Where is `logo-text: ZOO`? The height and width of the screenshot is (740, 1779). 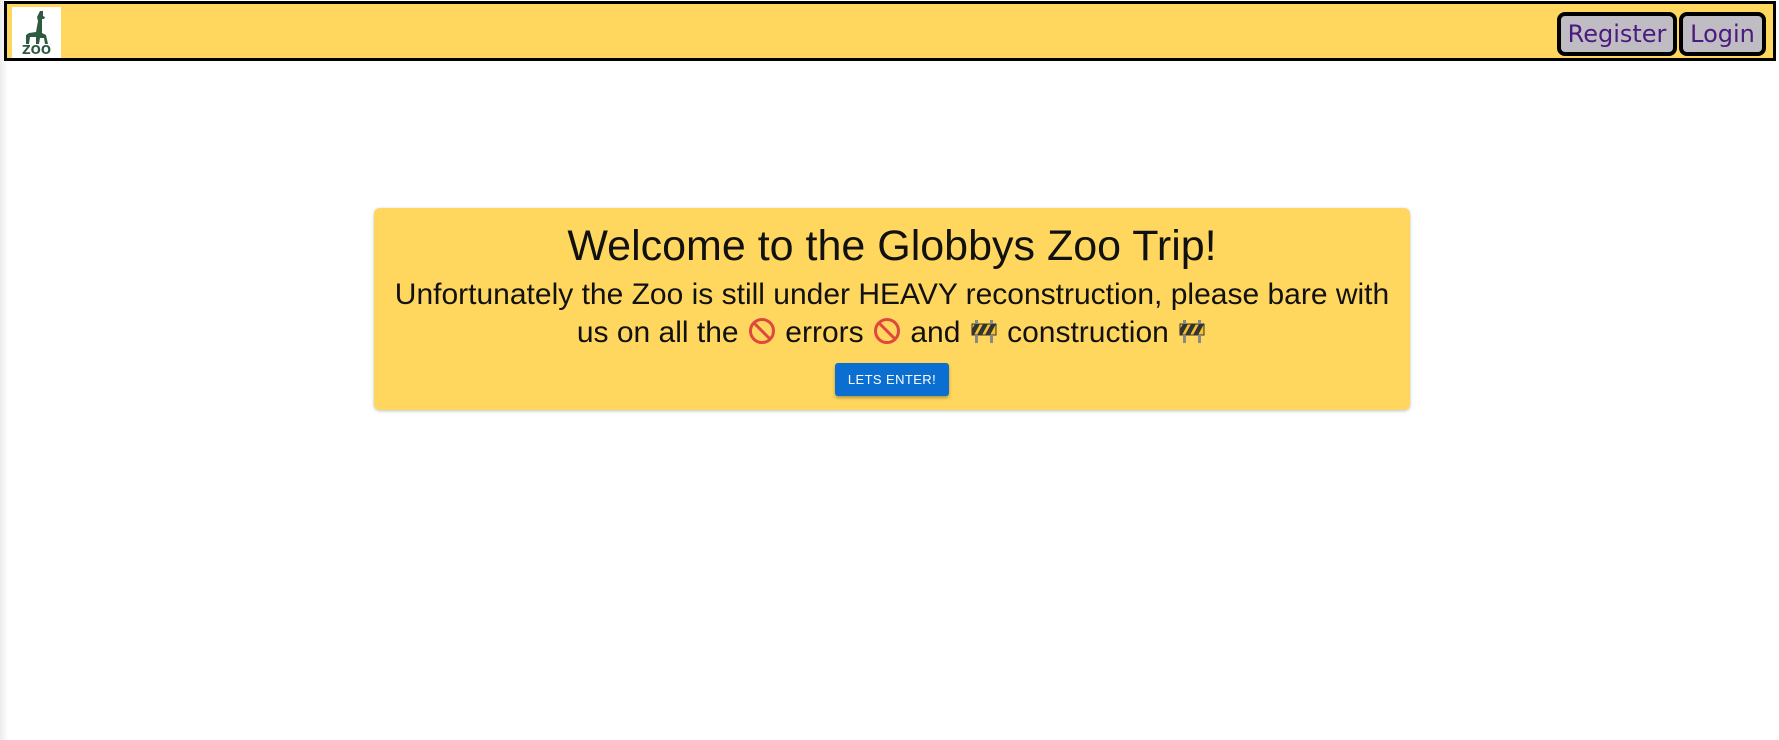
logo-text: ZOO is located at coordinates (36, 50).